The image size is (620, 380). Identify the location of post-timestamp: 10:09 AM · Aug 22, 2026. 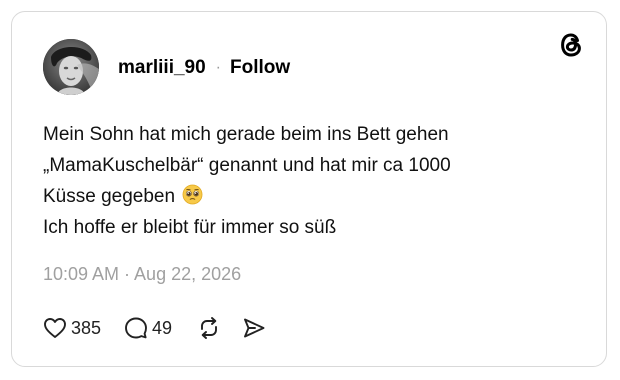
(142, 274).